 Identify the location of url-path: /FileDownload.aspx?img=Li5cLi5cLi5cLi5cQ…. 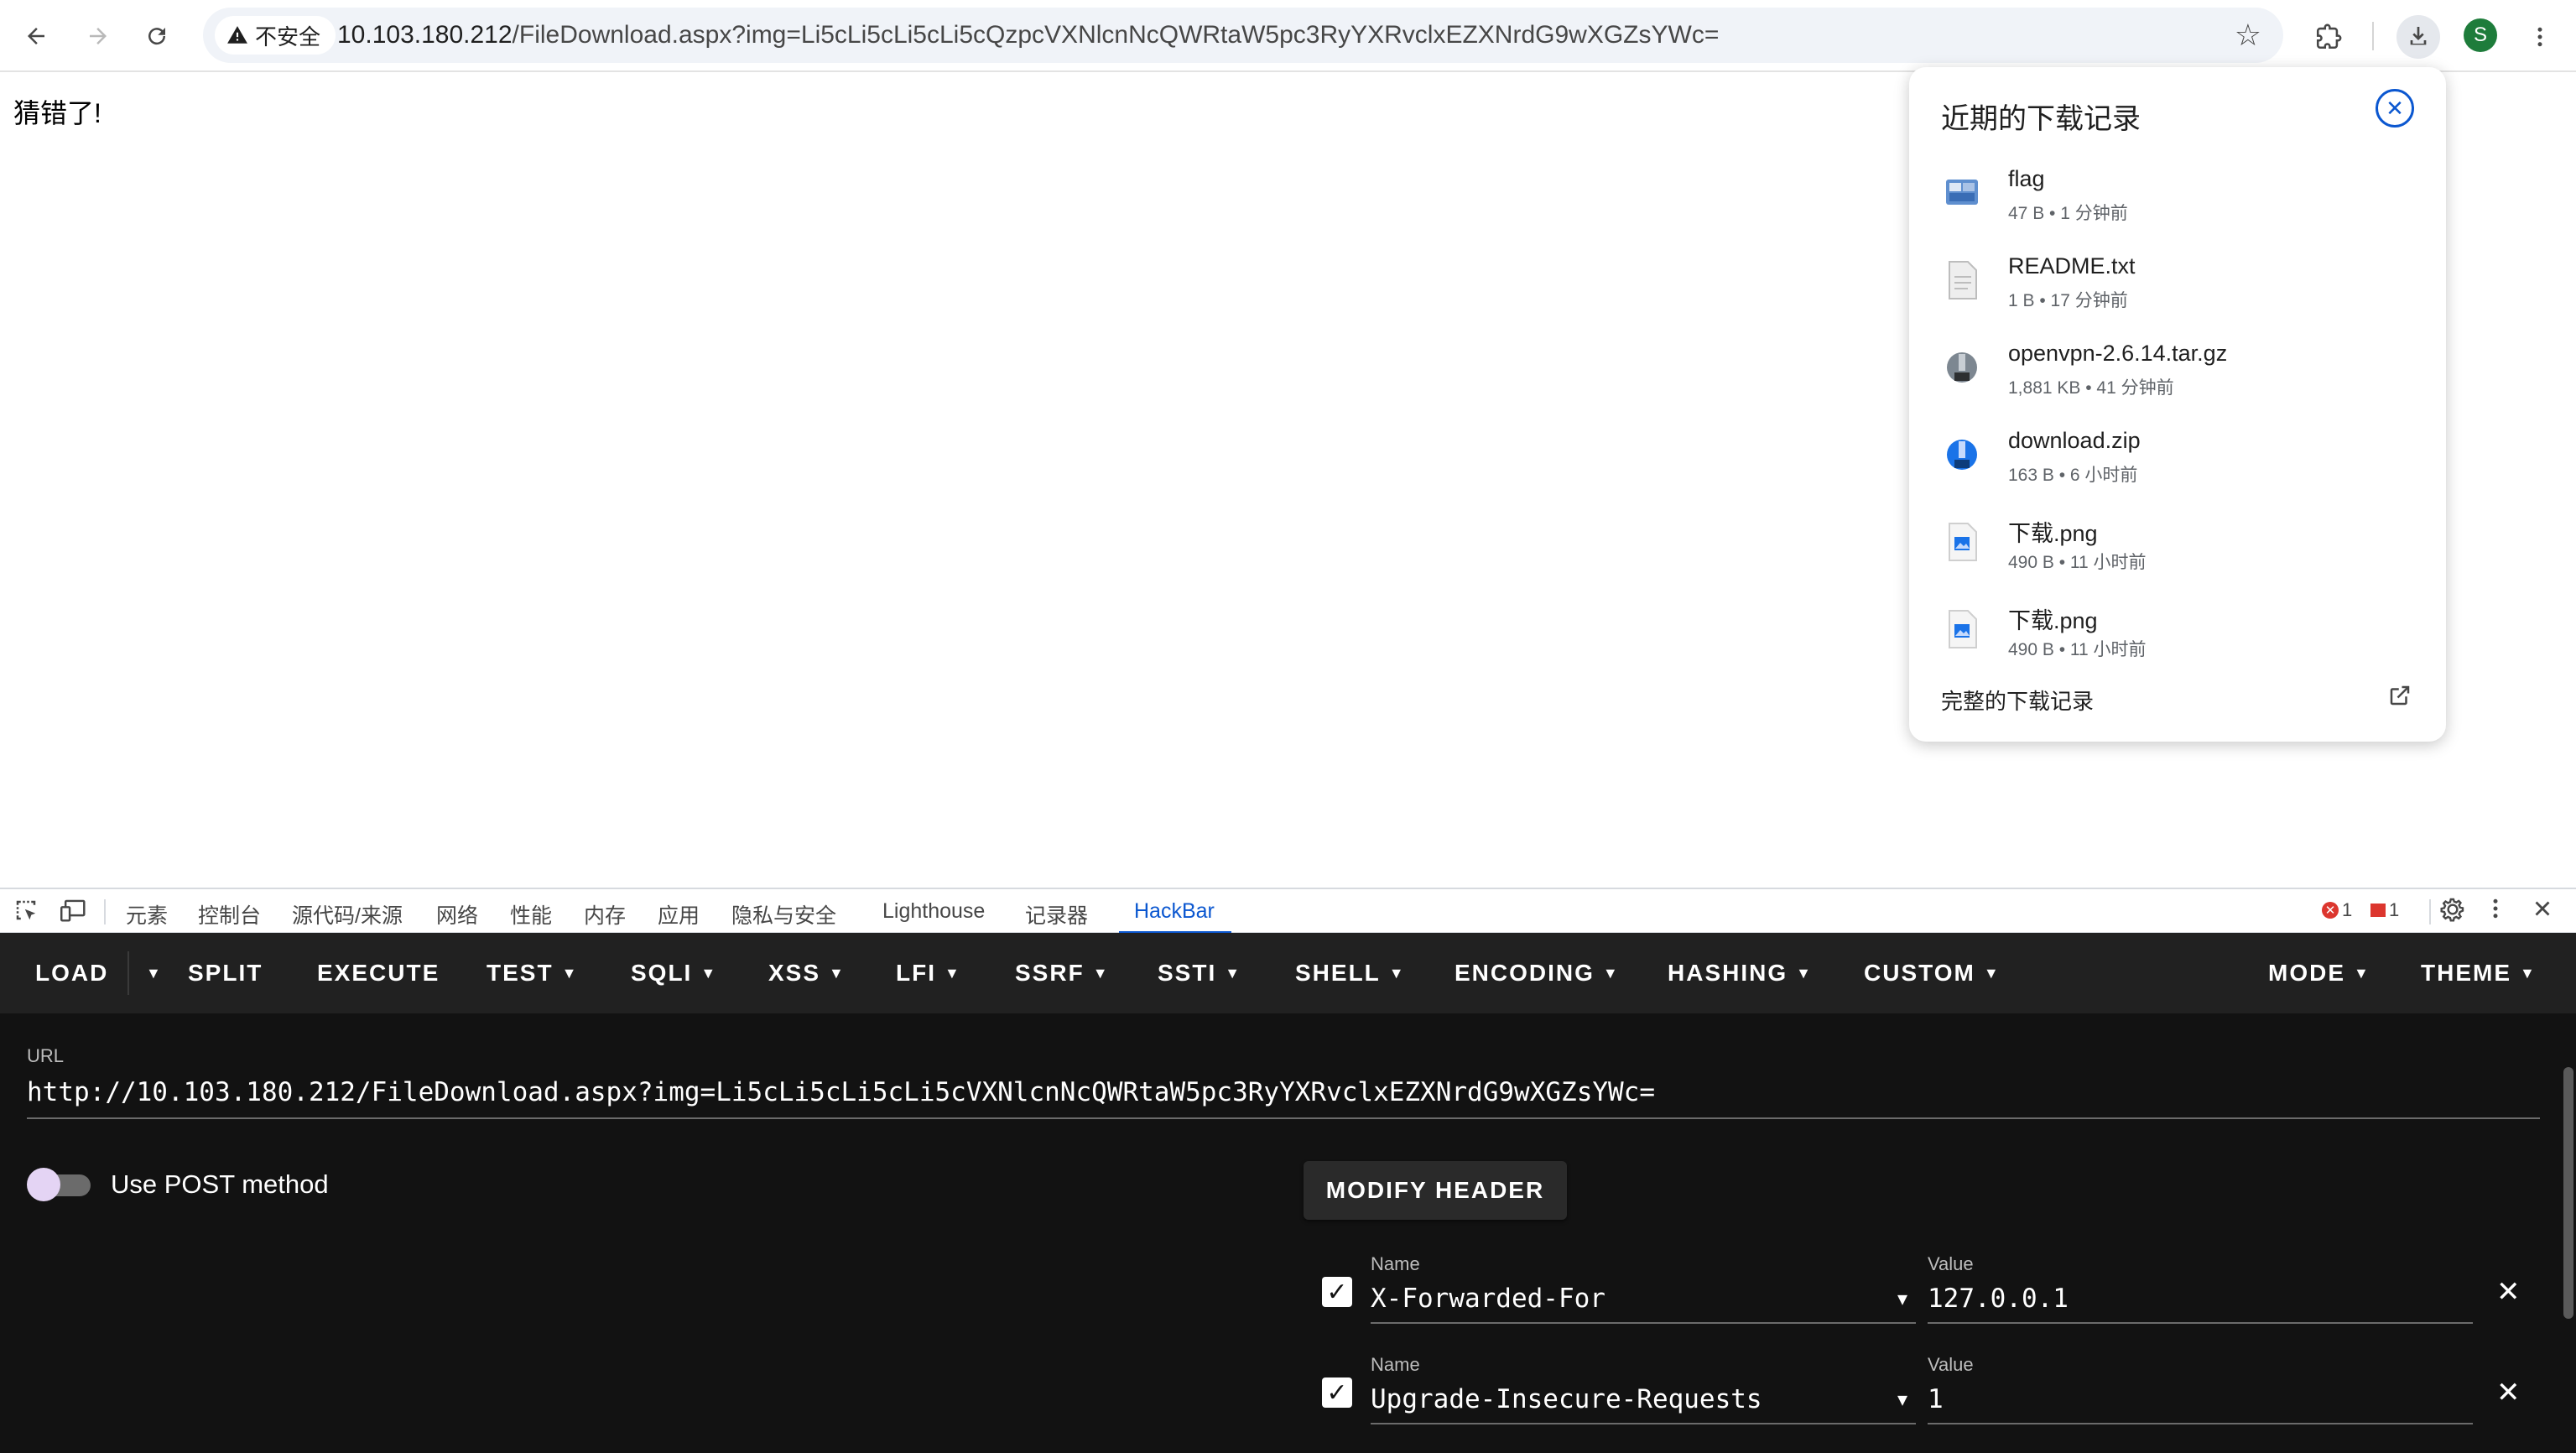
(1116, 35).